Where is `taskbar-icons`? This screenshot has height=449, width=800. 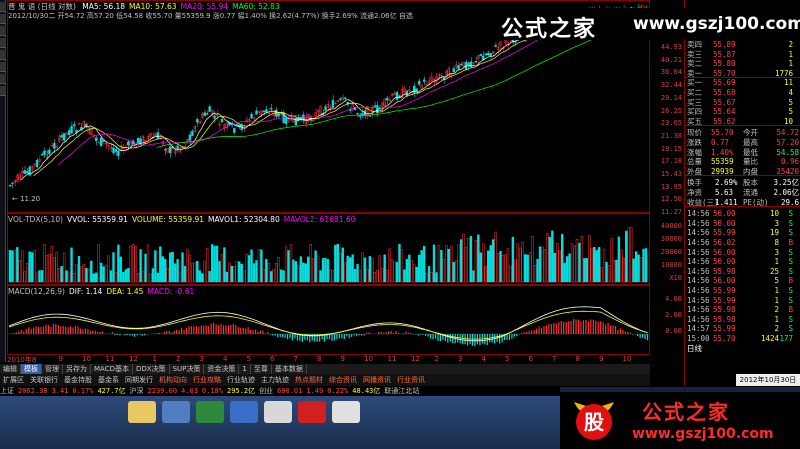
taskbar-icons is located at coordinates (280, 422).